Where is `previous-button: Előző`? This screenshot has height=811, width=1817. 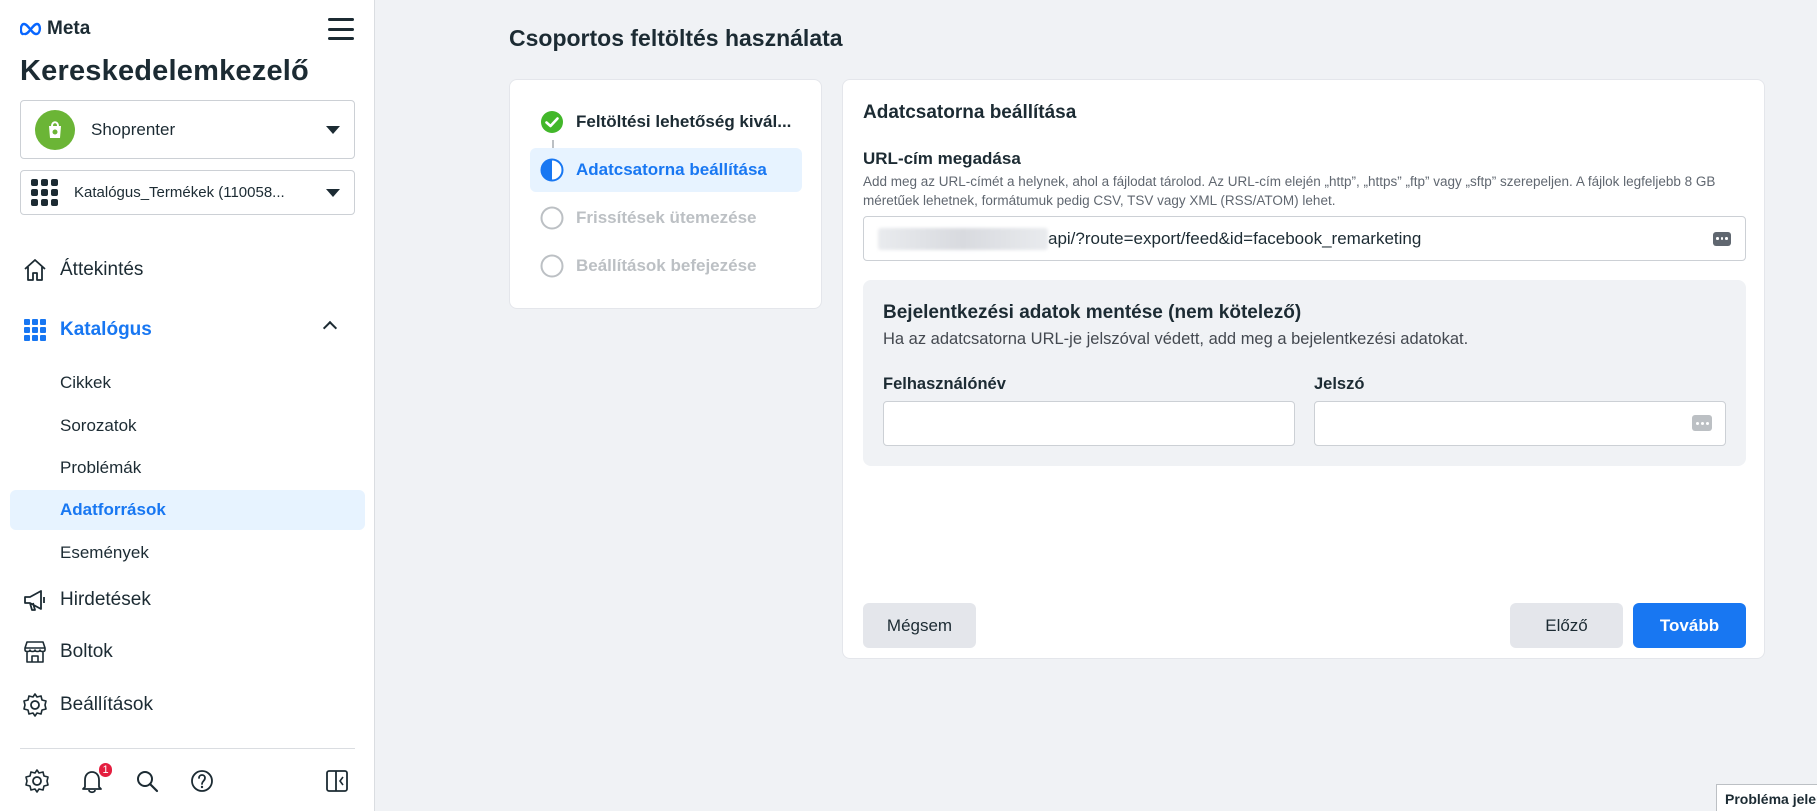
previous-button: Előző is located at coordinates (1566, 625).